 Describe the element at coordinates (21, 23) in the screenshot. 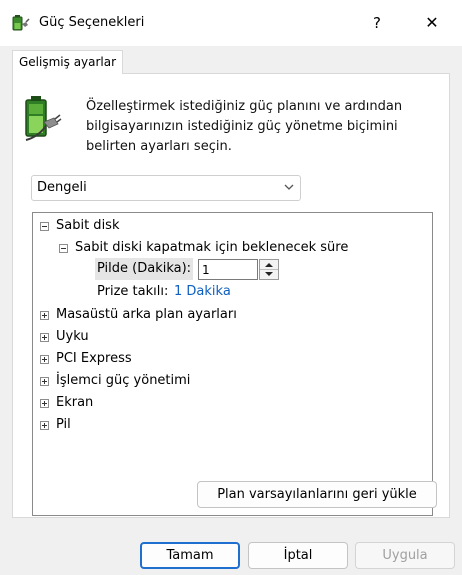

I see `power-options-icon` at that location.